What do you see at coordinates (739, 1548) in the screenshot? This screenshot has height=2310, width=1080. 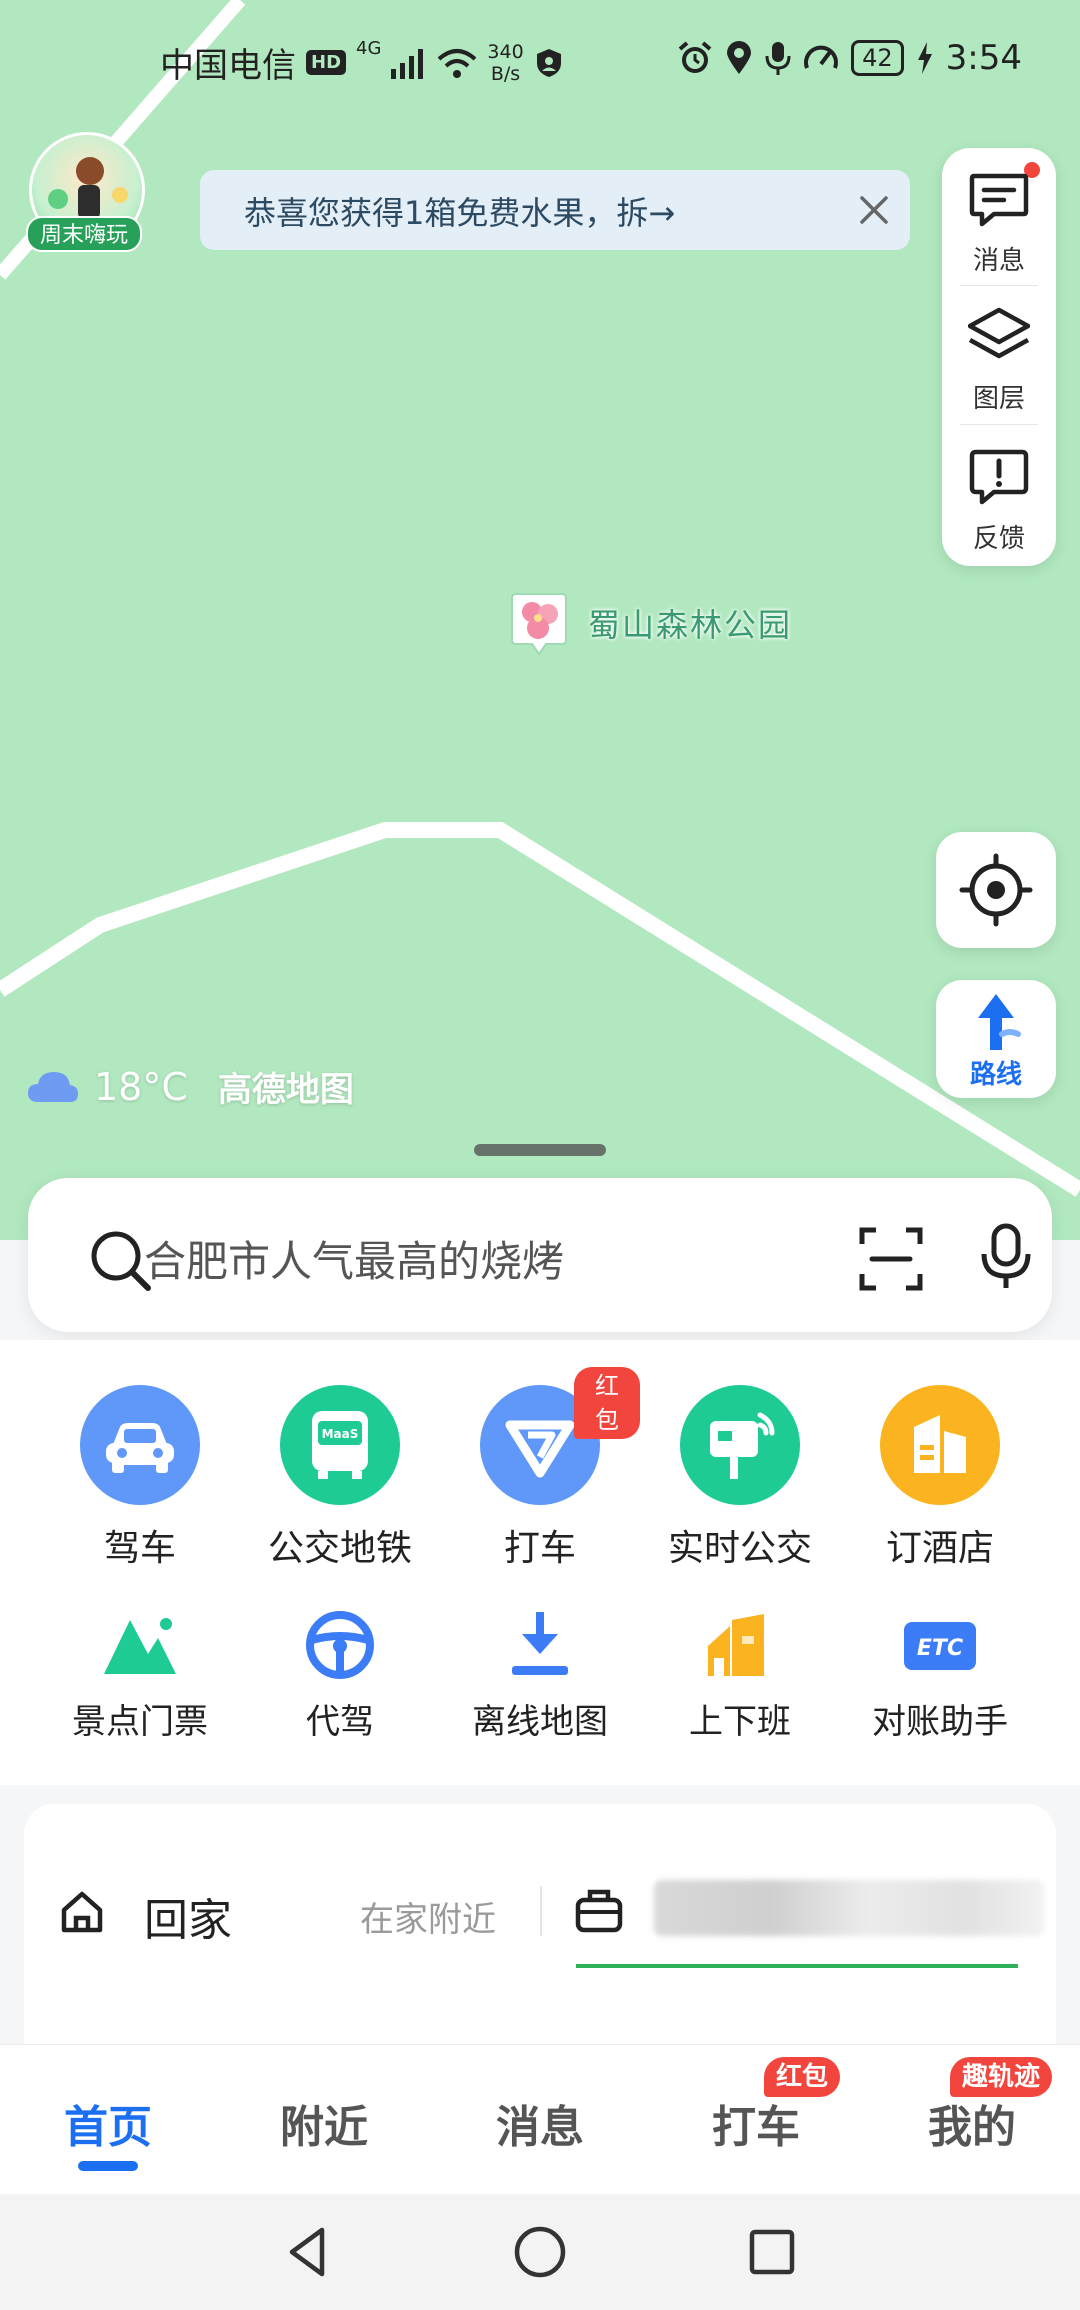 I see `feature-label: 实时公交` at bounding box center [739, 1548].